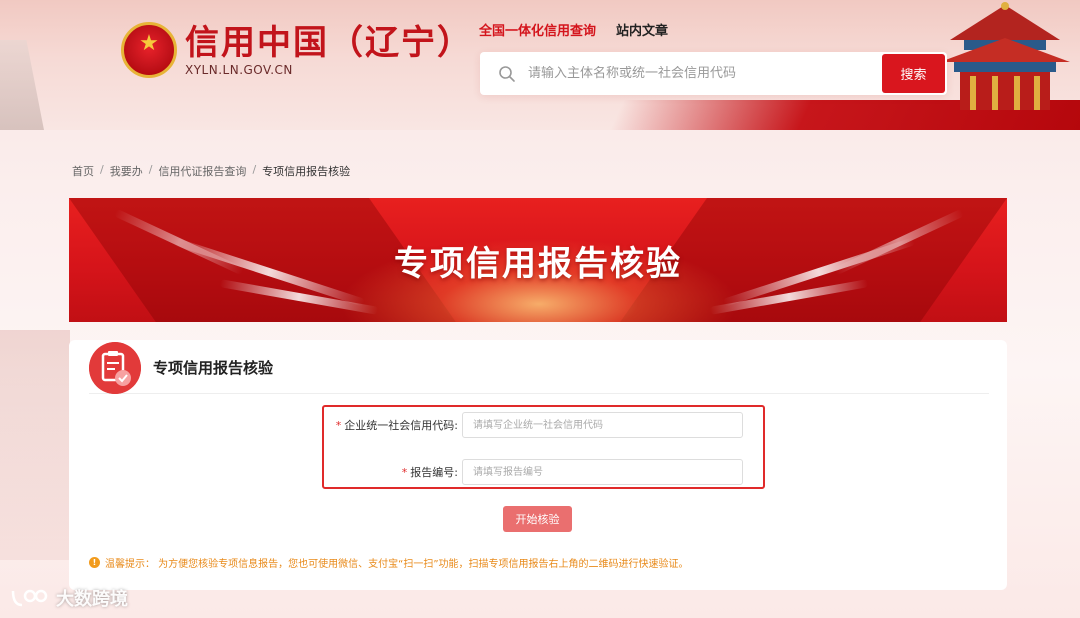 This screenshot has width=1080, height=618. What do you see at coordinates (35, 445) in the screenshot?
I see `background-architecture` at bounding box center [35, 445].